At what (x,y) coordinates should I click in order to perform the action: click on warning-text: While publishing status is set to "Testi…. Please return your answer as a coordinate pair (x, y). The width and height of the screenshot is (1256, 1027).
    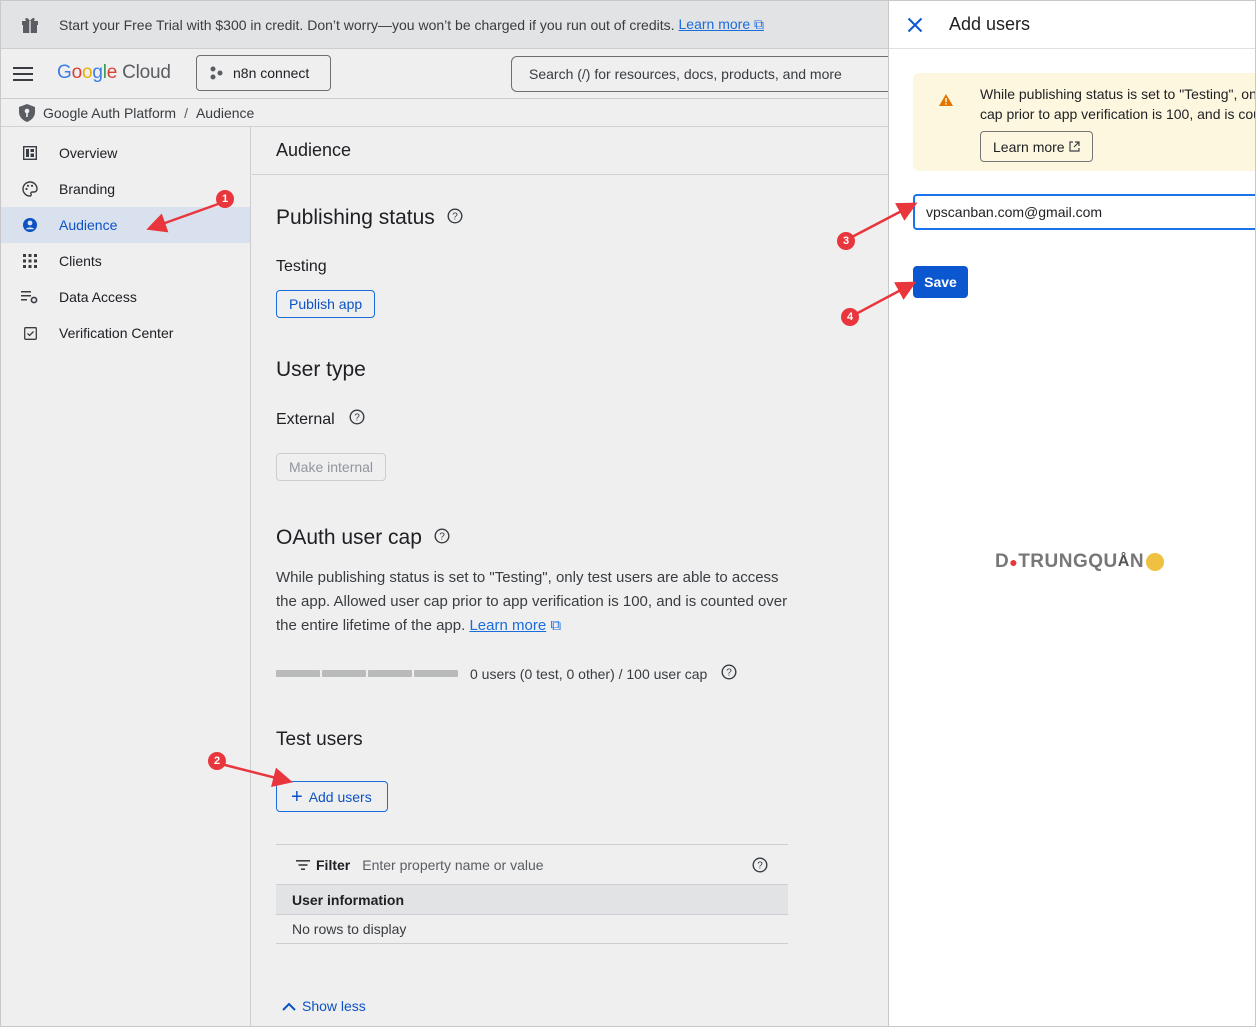
    Looking at the image, I should click on (1118, 104).